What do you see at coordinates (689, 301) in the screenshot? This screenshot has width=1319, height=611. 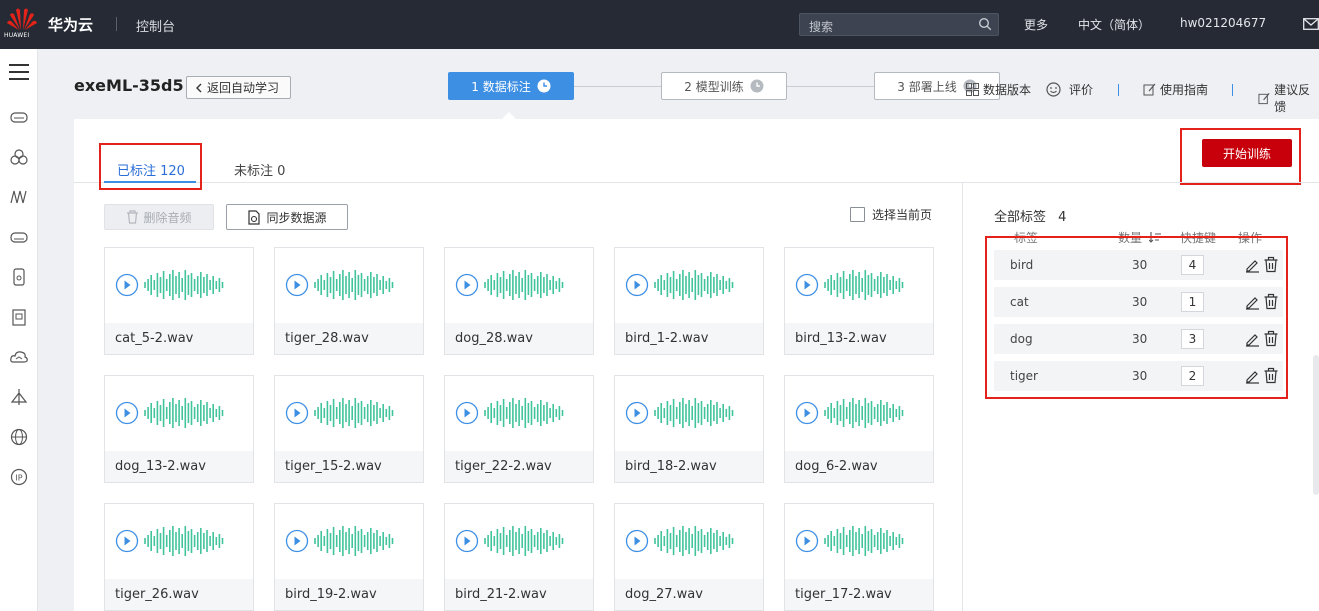 I see `audio-card: bird_1-2.wav` at bounding box center [689, 301].